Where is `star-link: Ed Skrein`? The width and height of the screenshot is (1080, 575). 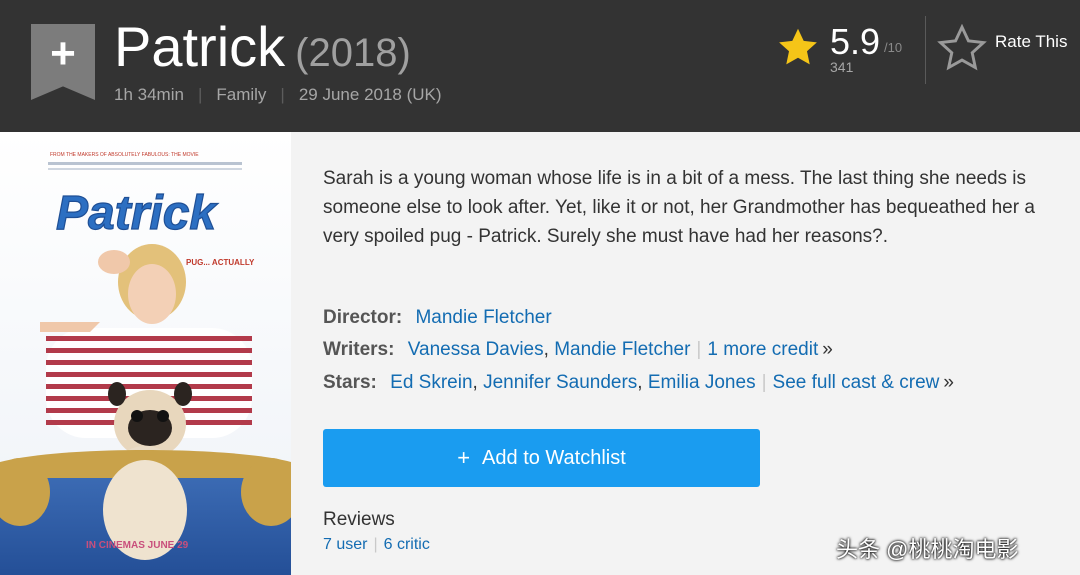 star-link: Ed Skrein is located at coordinates (431, 382).